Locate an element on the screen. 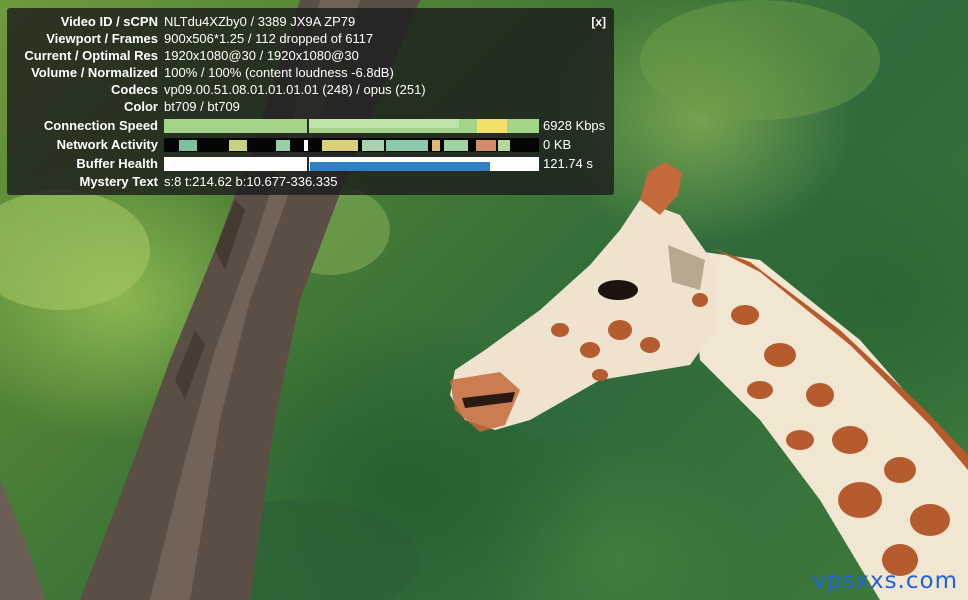  stats-row-buffer-health: Buffer Health 121.74 s is located at coordinates (300, 163).